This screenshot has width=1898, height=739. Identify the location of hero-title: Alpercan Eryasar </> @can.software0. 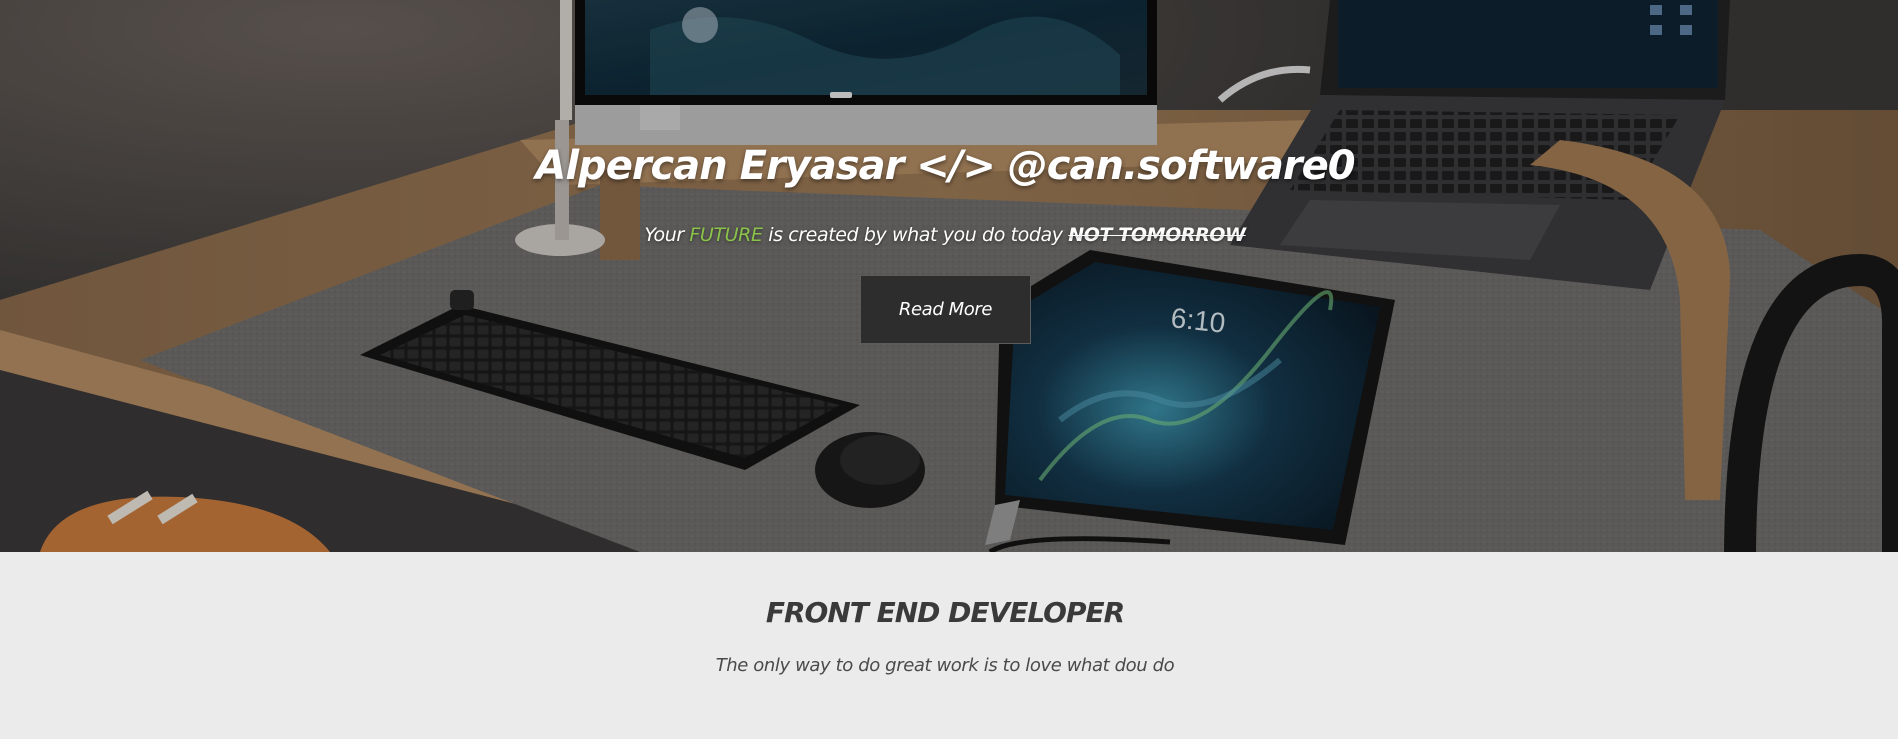
(945, 166).